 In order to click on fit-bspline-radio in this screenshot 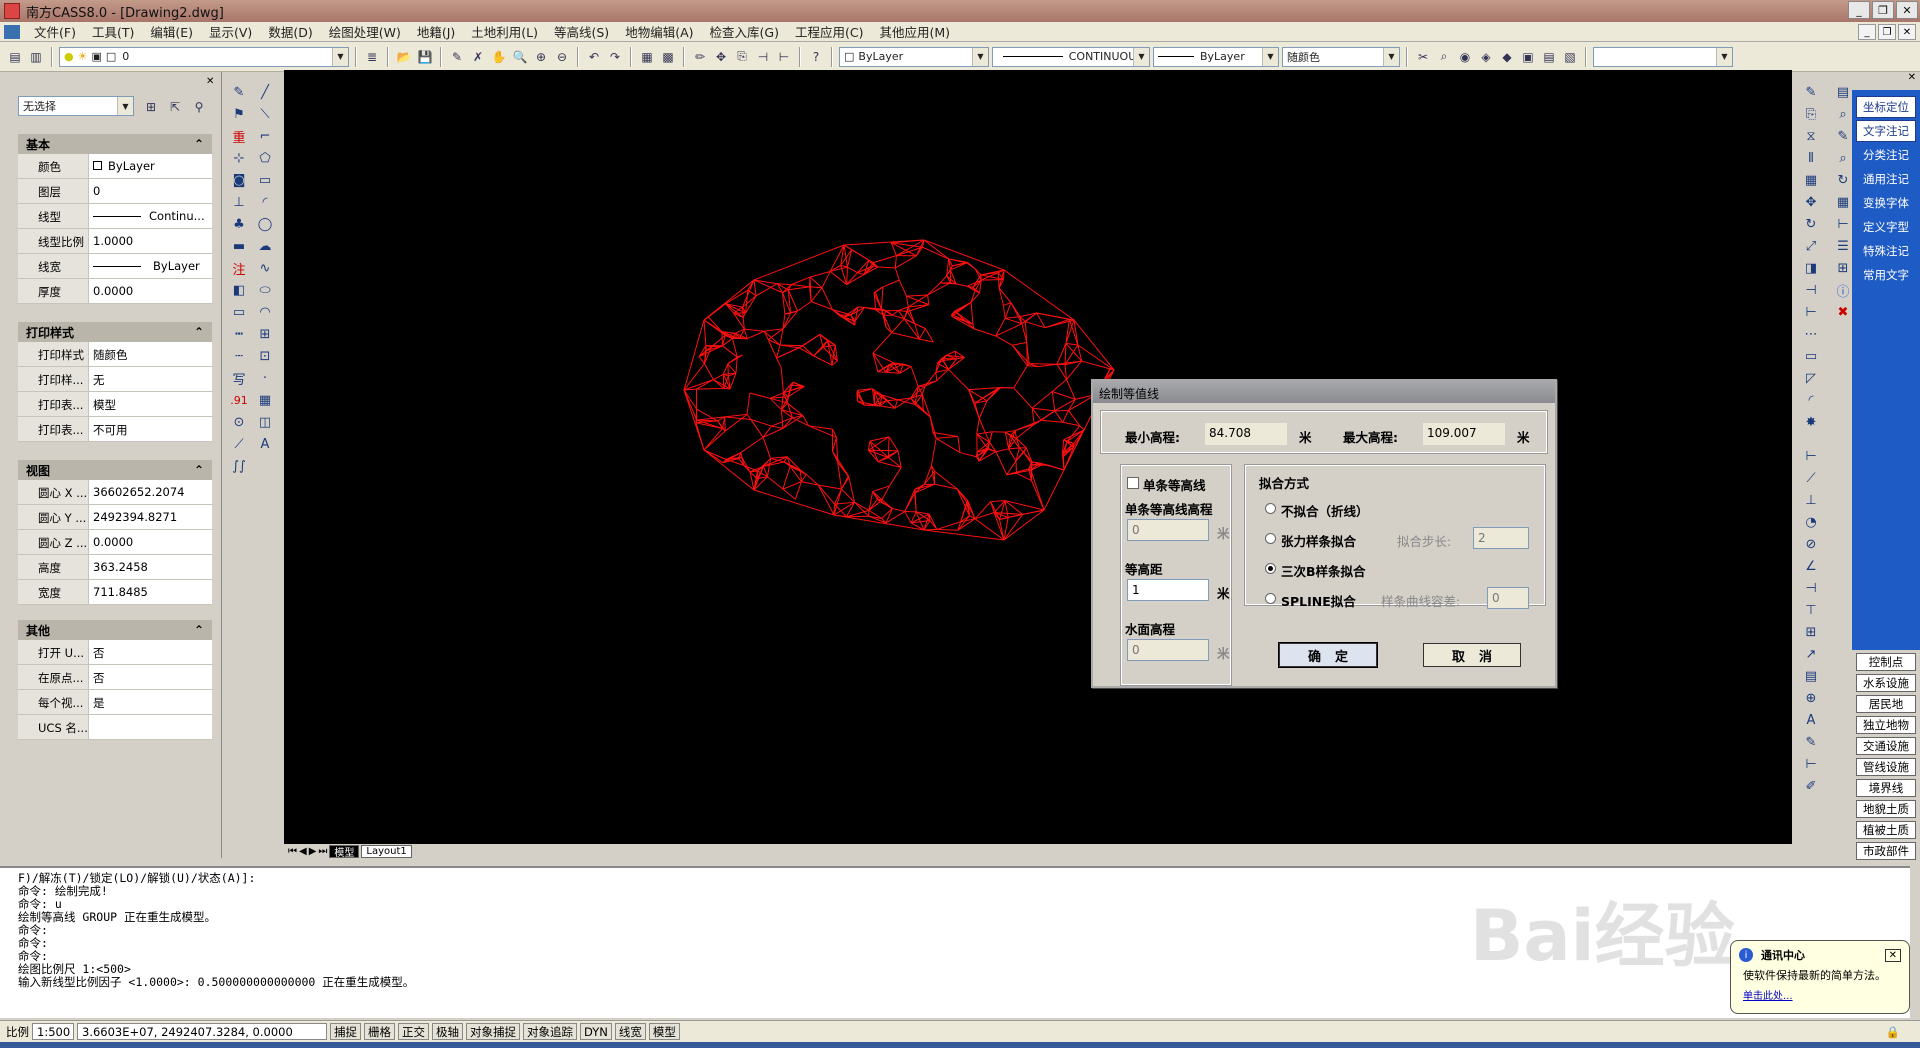, I will do `click(1270, 568)`.